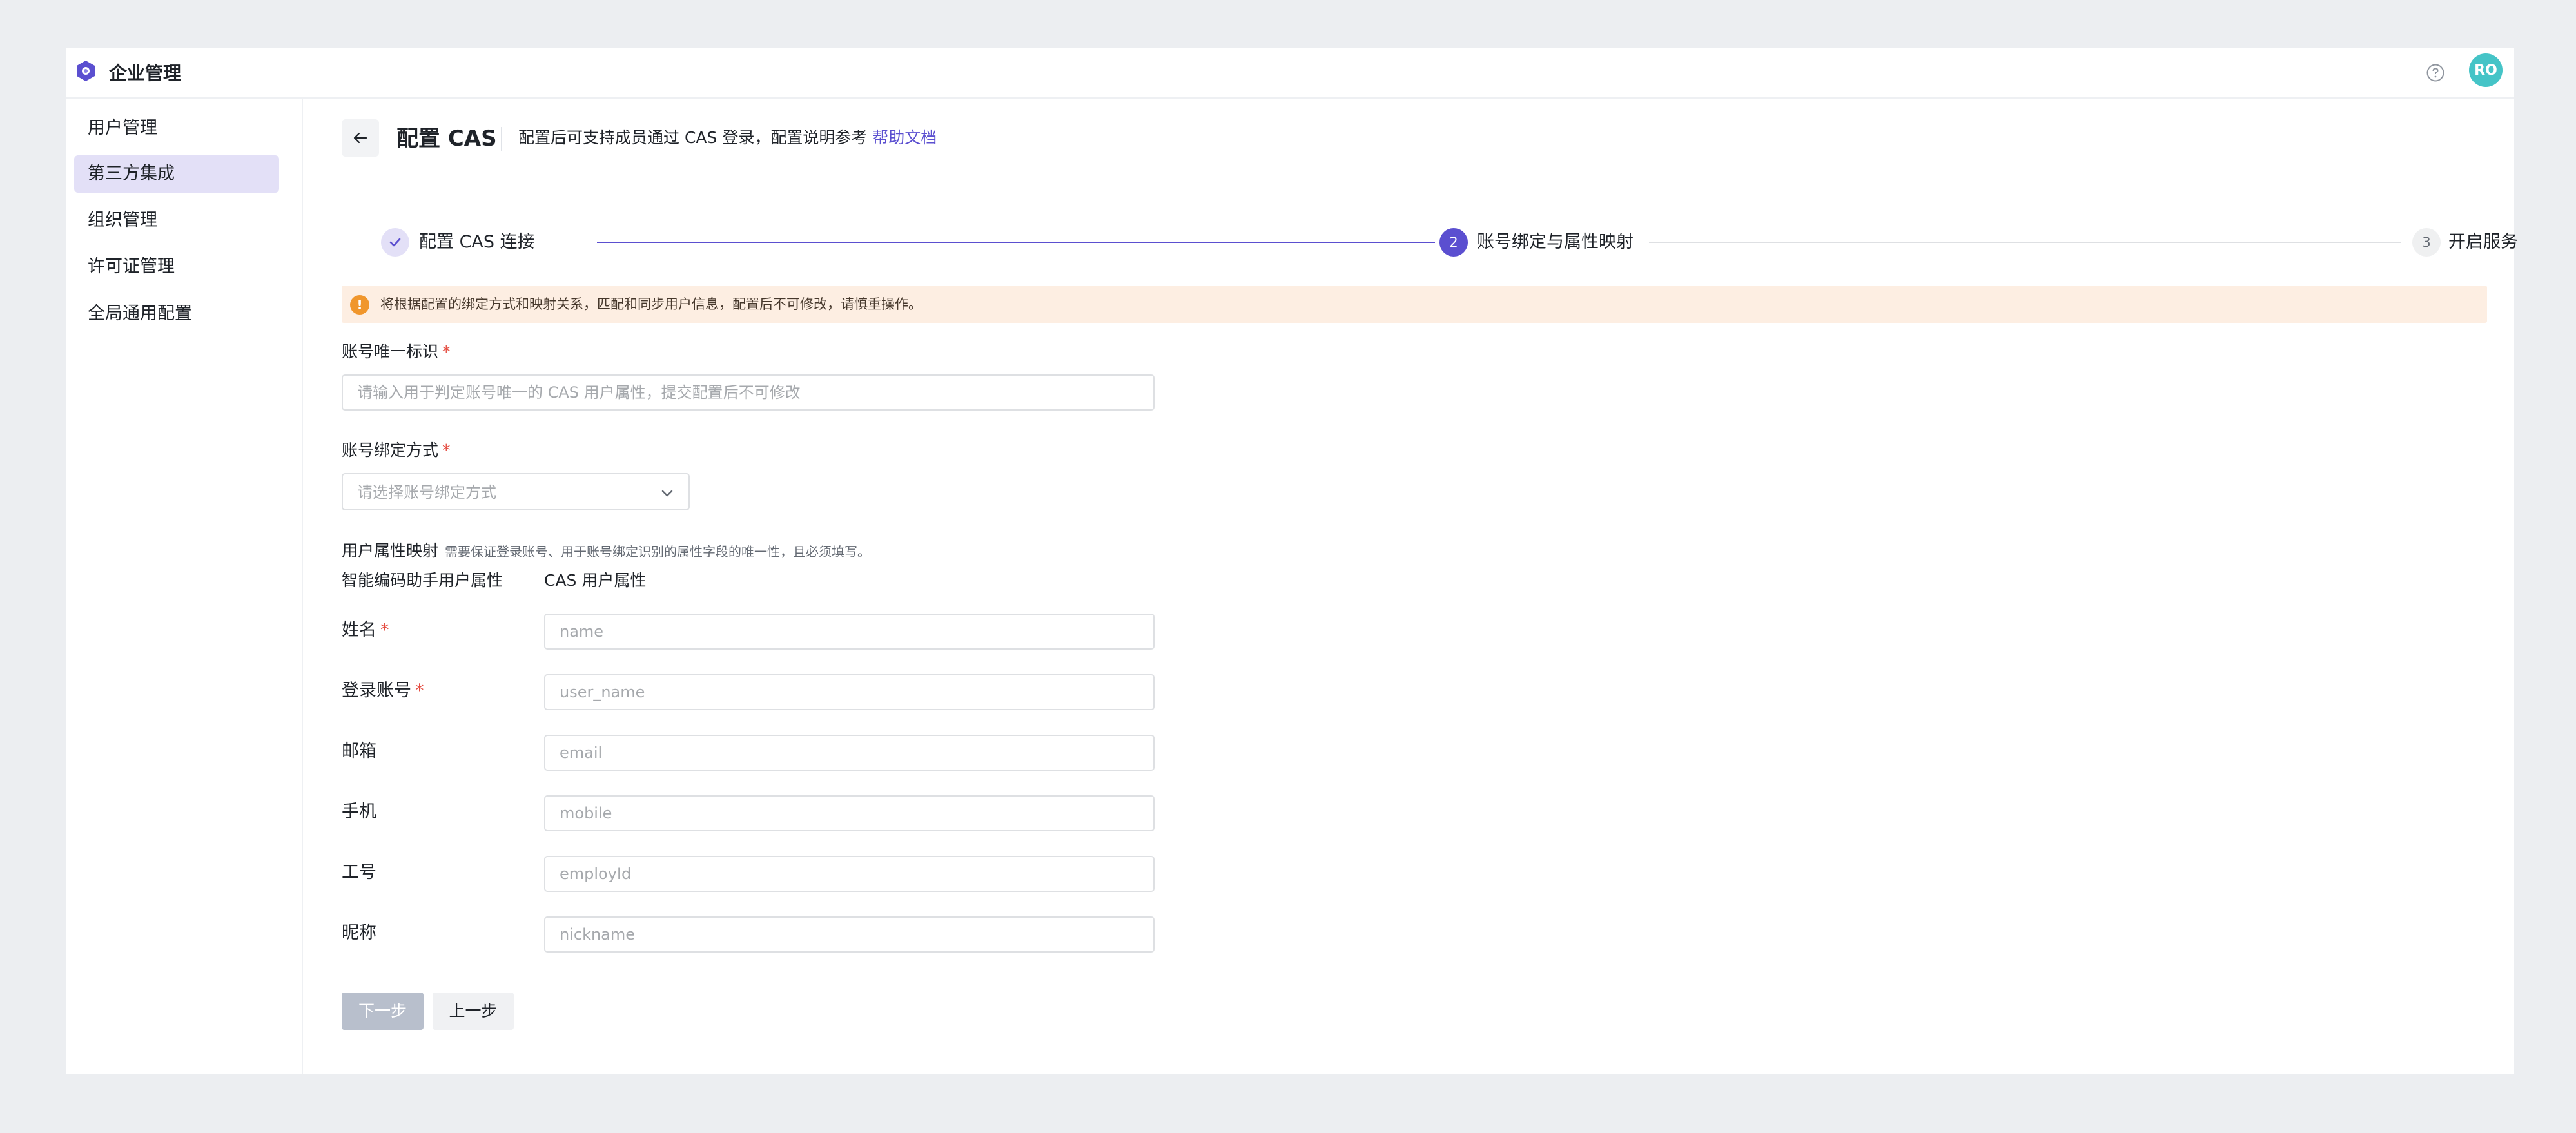  I want to click on mapping-label-mobile: 手机, so click(359, 812).